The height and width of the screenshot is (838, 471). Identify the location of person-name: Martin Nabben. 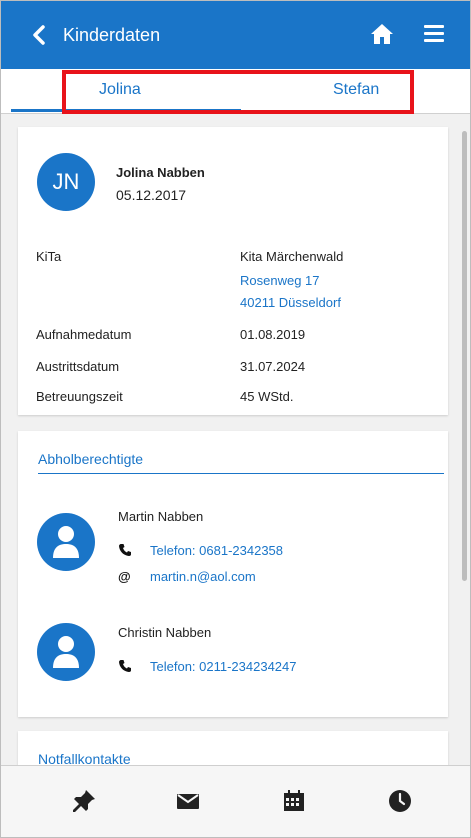
(161, 516).